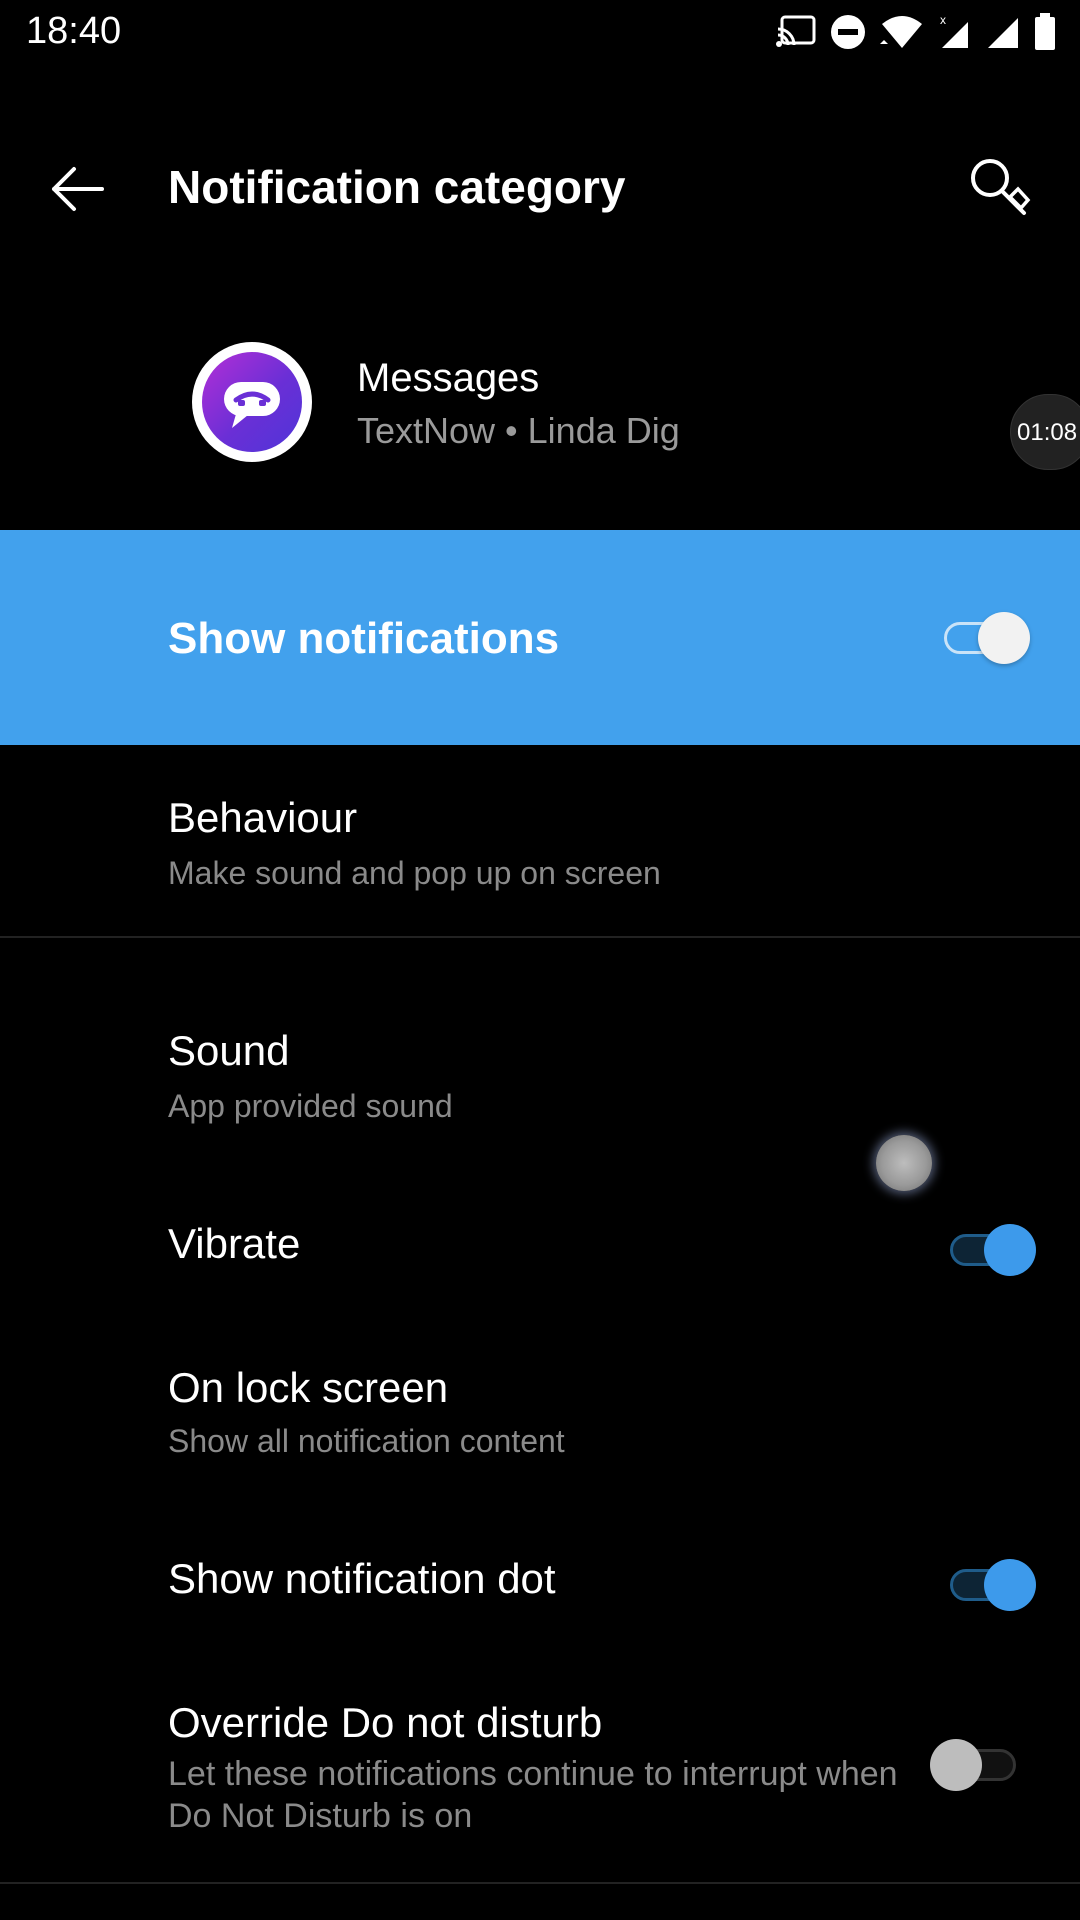 The width and height of the screenshot is (1080, 1920). What do you see at coordinates (1047, 432) in the screenshot?
I see `timer-text: 01:08` at bounding box center [1047, 432].